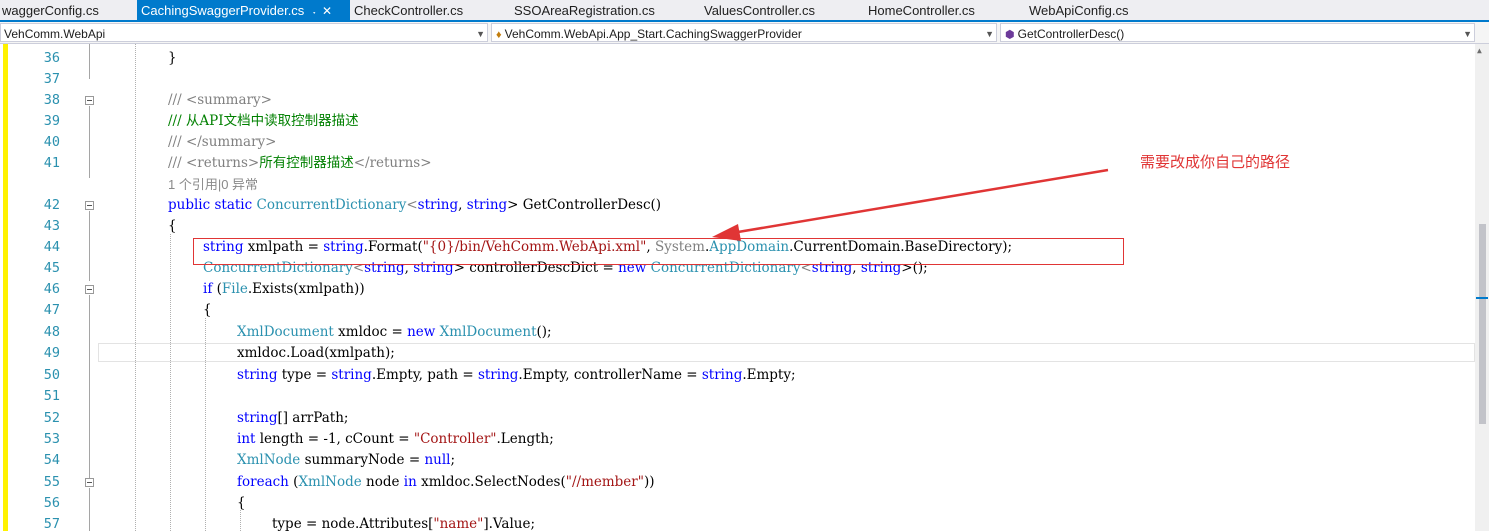 The width and height of the screenshot is (1489, 531). What do you see at coordinates (1215, 162) in the screenshot?
I see `annotation-text: 需要改成你自己的路径` at bounding box center [1215, 162].